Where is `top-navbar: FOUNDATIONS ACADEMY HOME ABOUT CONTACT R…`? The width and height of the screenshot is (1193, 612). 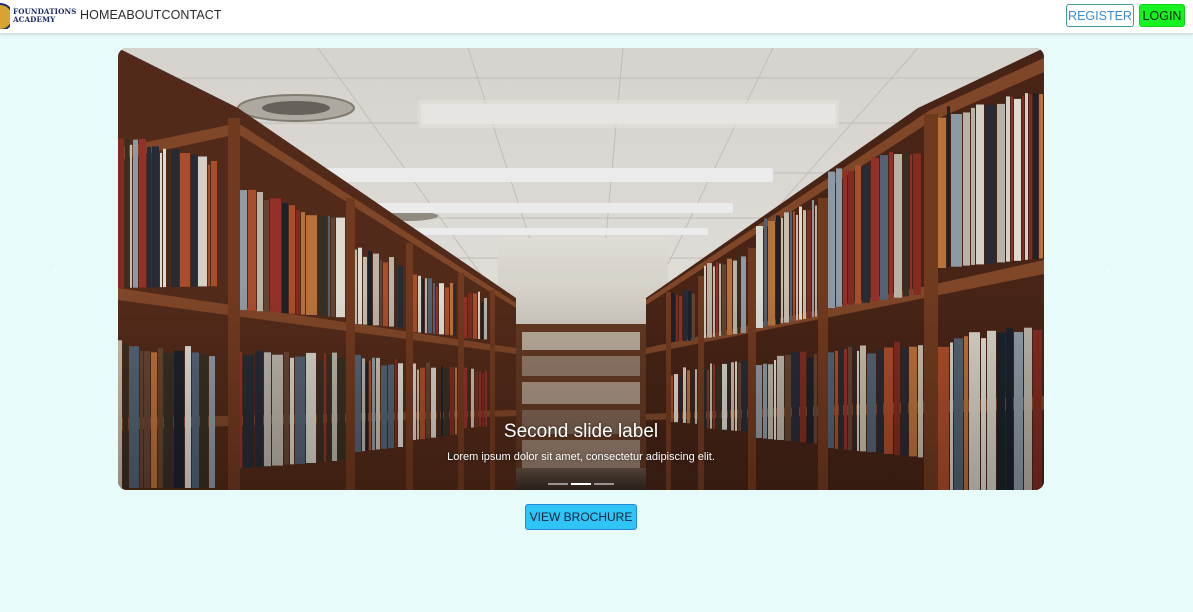 top-navbar: FOUNDATIONS ACADEMY HOME ABOUT CONTACT R… is located at coordinates (596, 17).